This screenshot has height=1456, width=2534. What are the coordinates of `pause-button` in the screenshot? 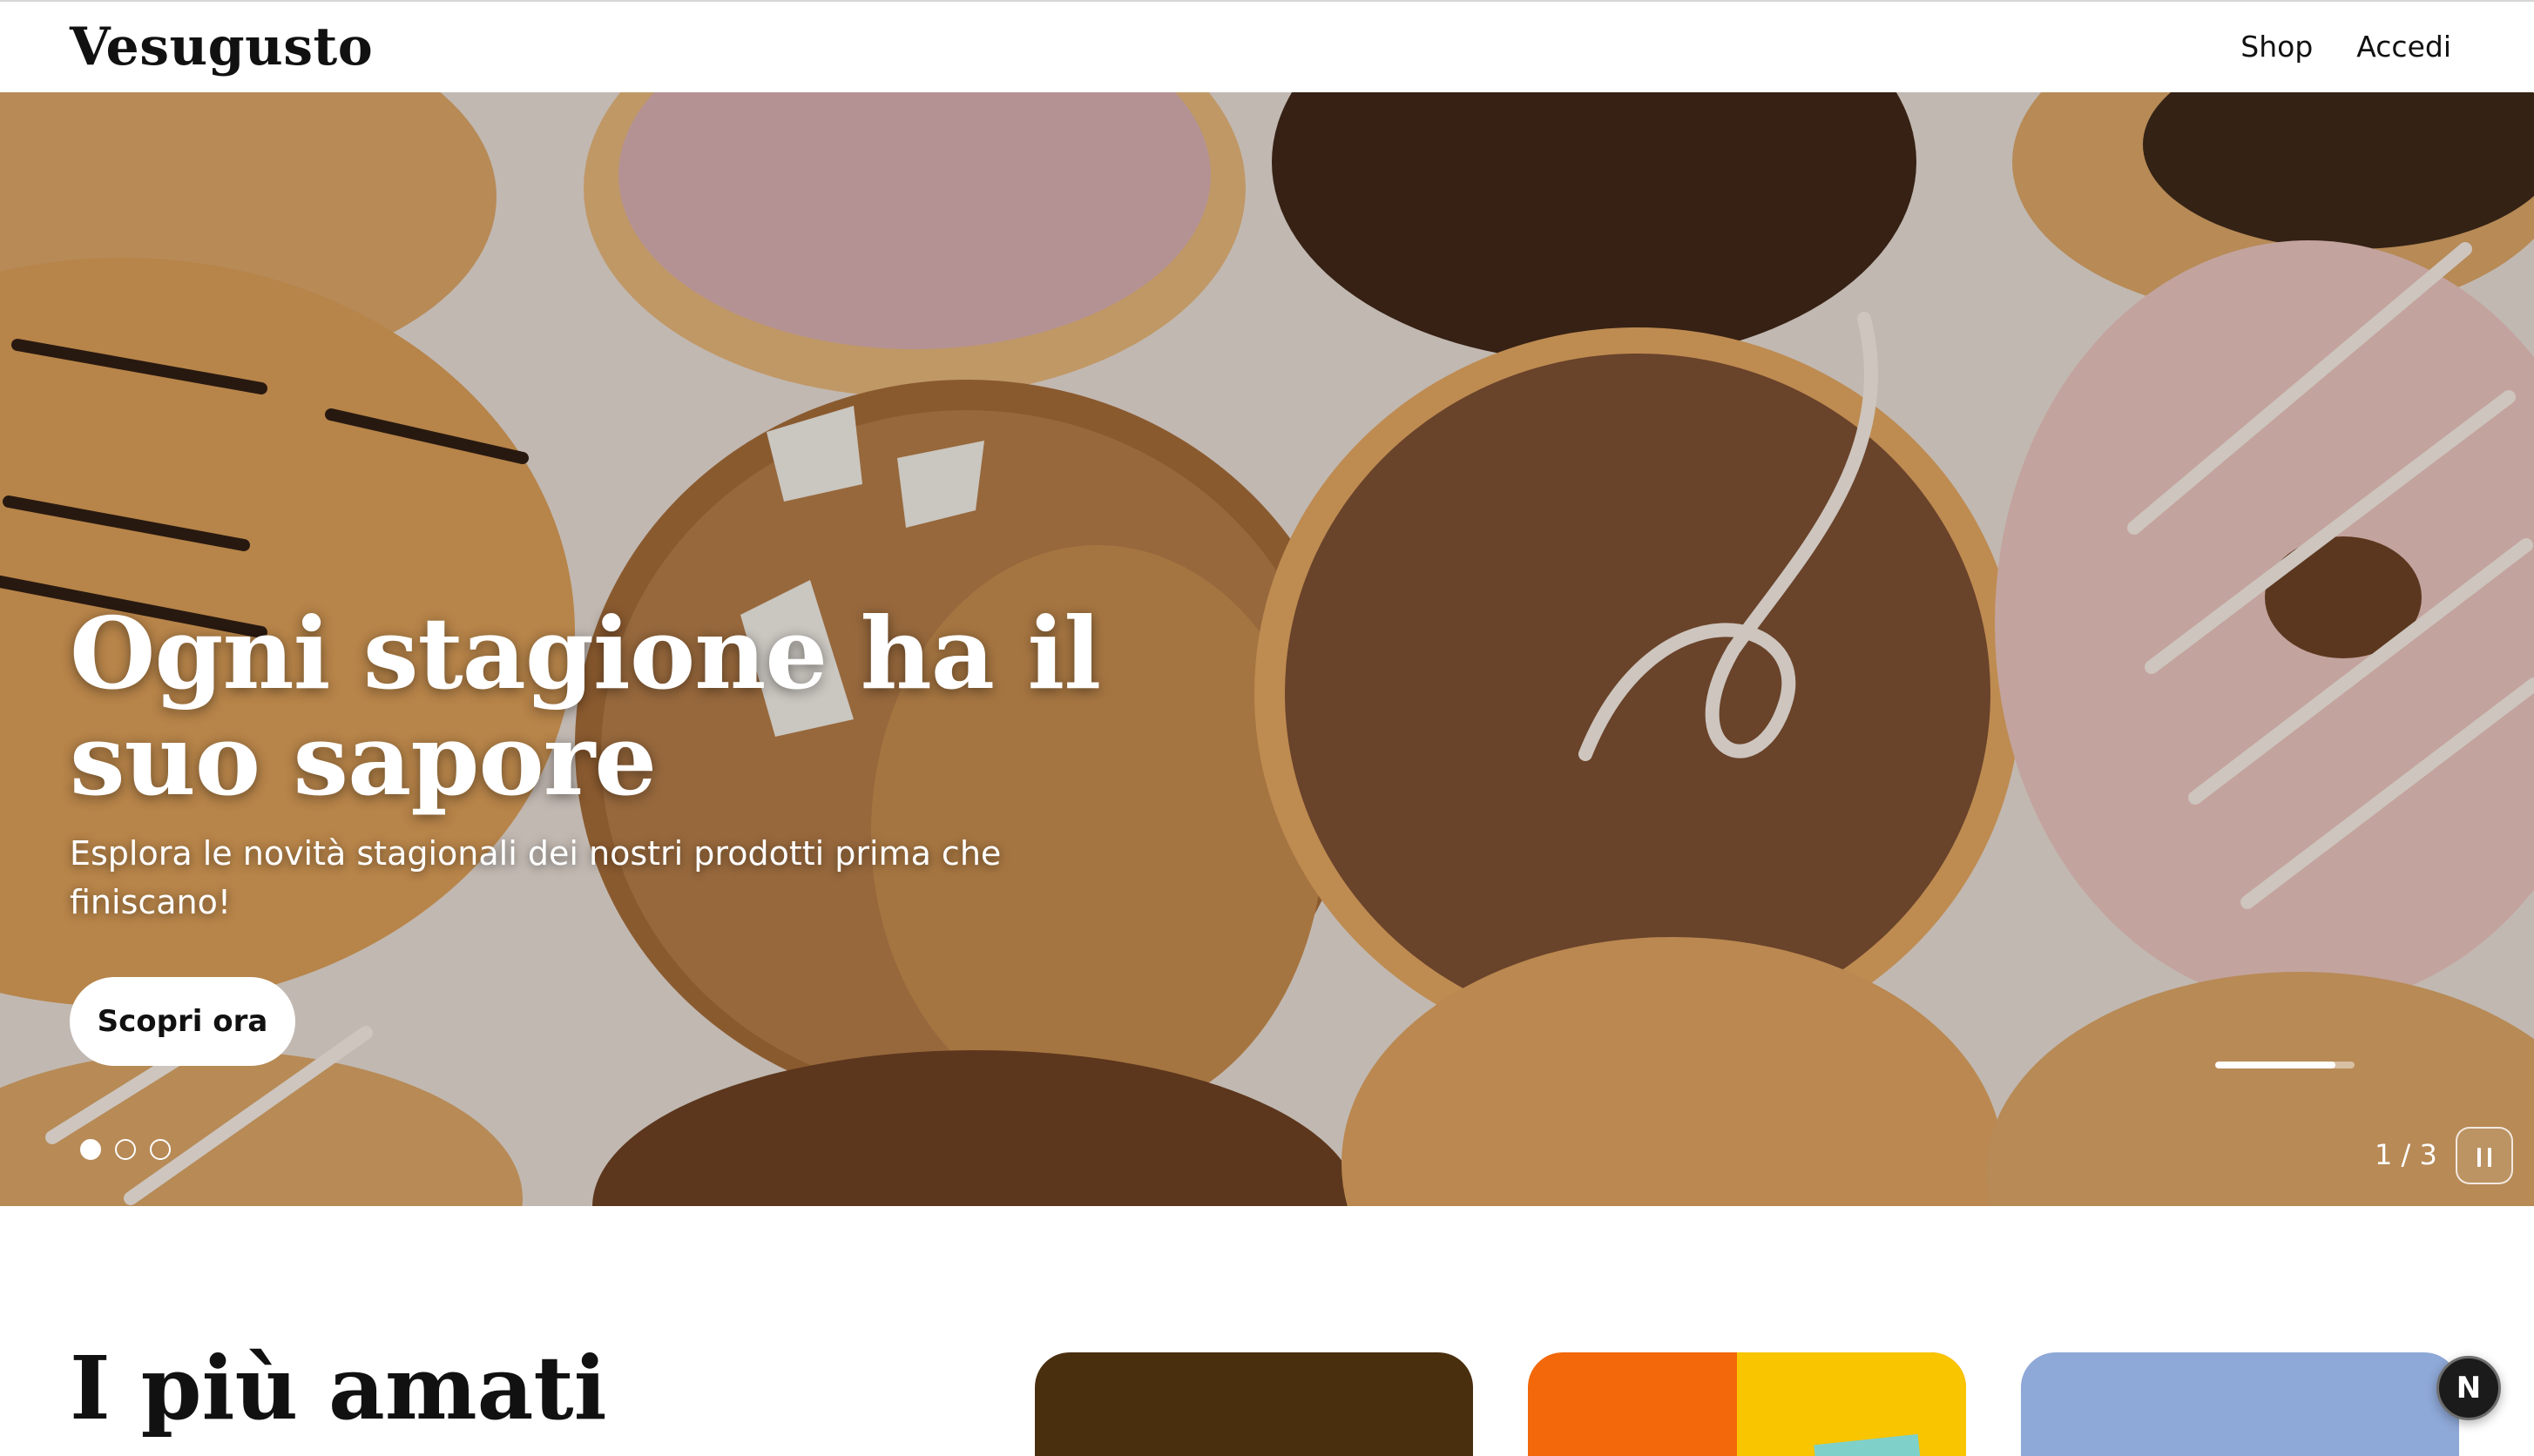 It's located at (2485, 1155).